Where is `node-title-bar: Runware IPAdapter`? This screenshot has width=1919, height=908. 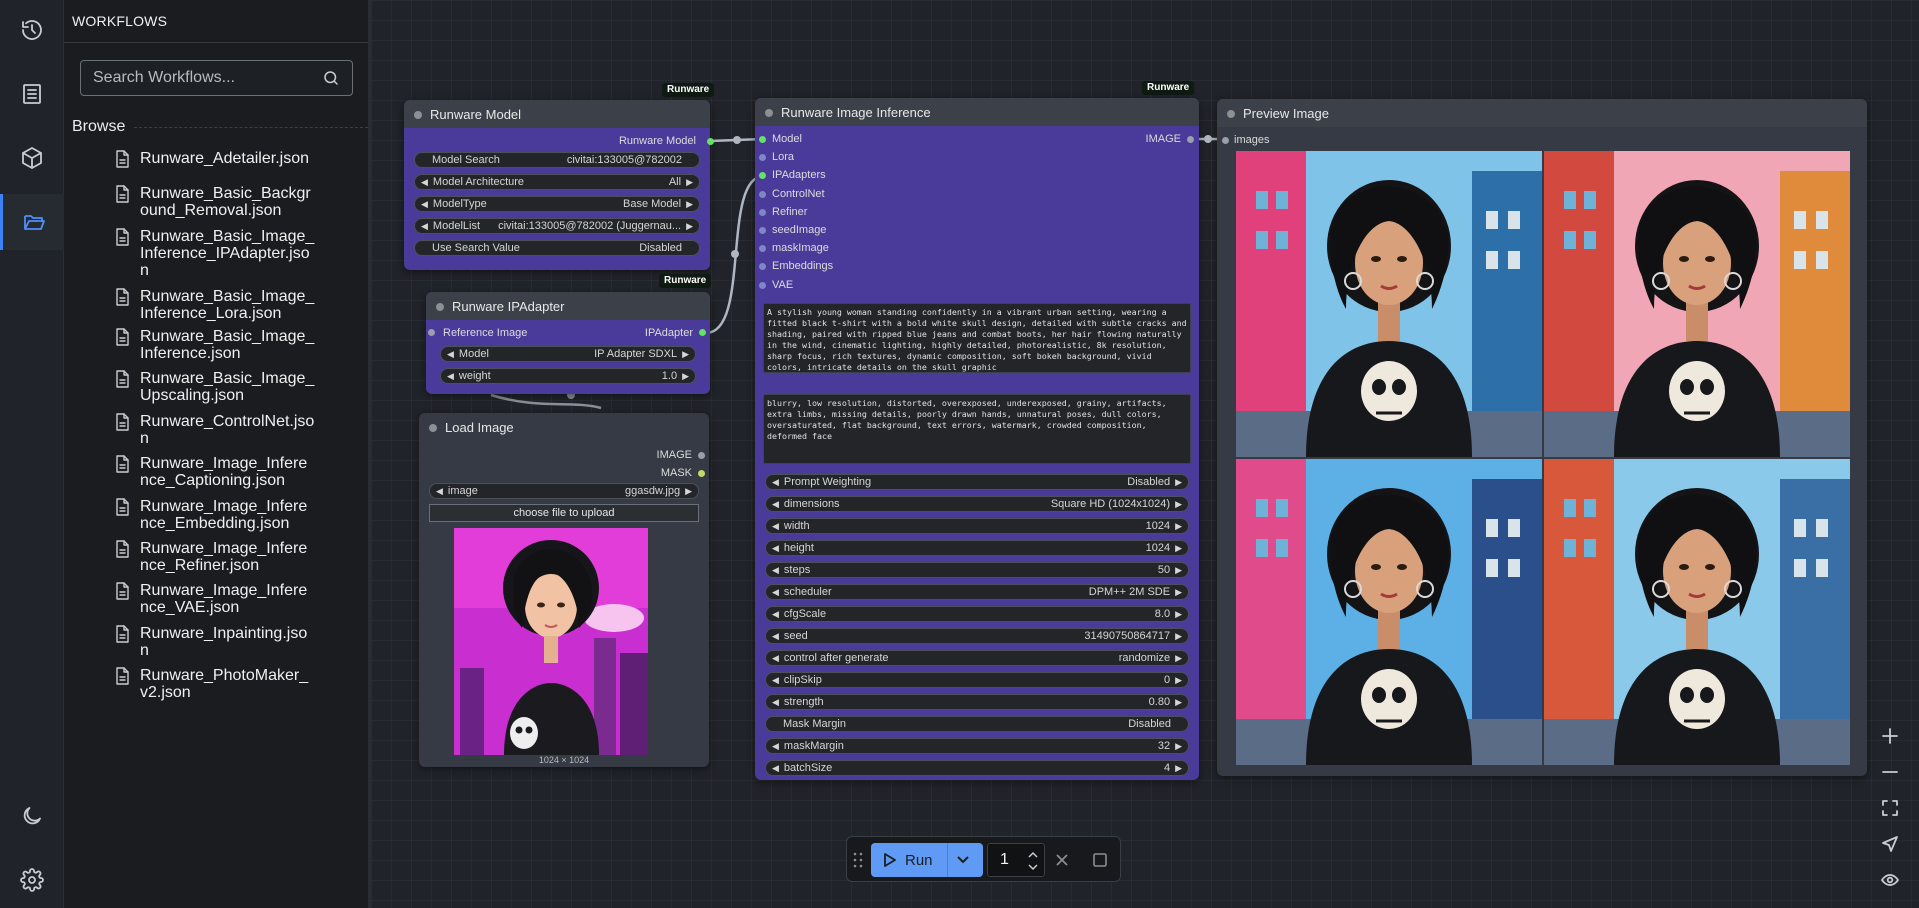 node-title-bar: Runware IPAdapter is located at coordinates (568, 306).